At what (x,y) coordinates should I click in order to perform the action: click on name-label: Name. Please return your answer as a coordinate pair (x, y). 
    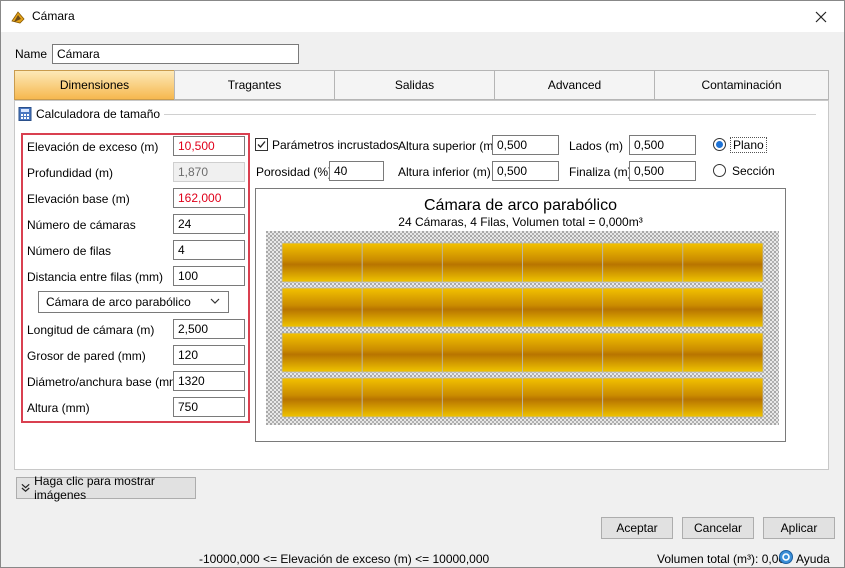
    Looking at the image, I should click on (31, 54).